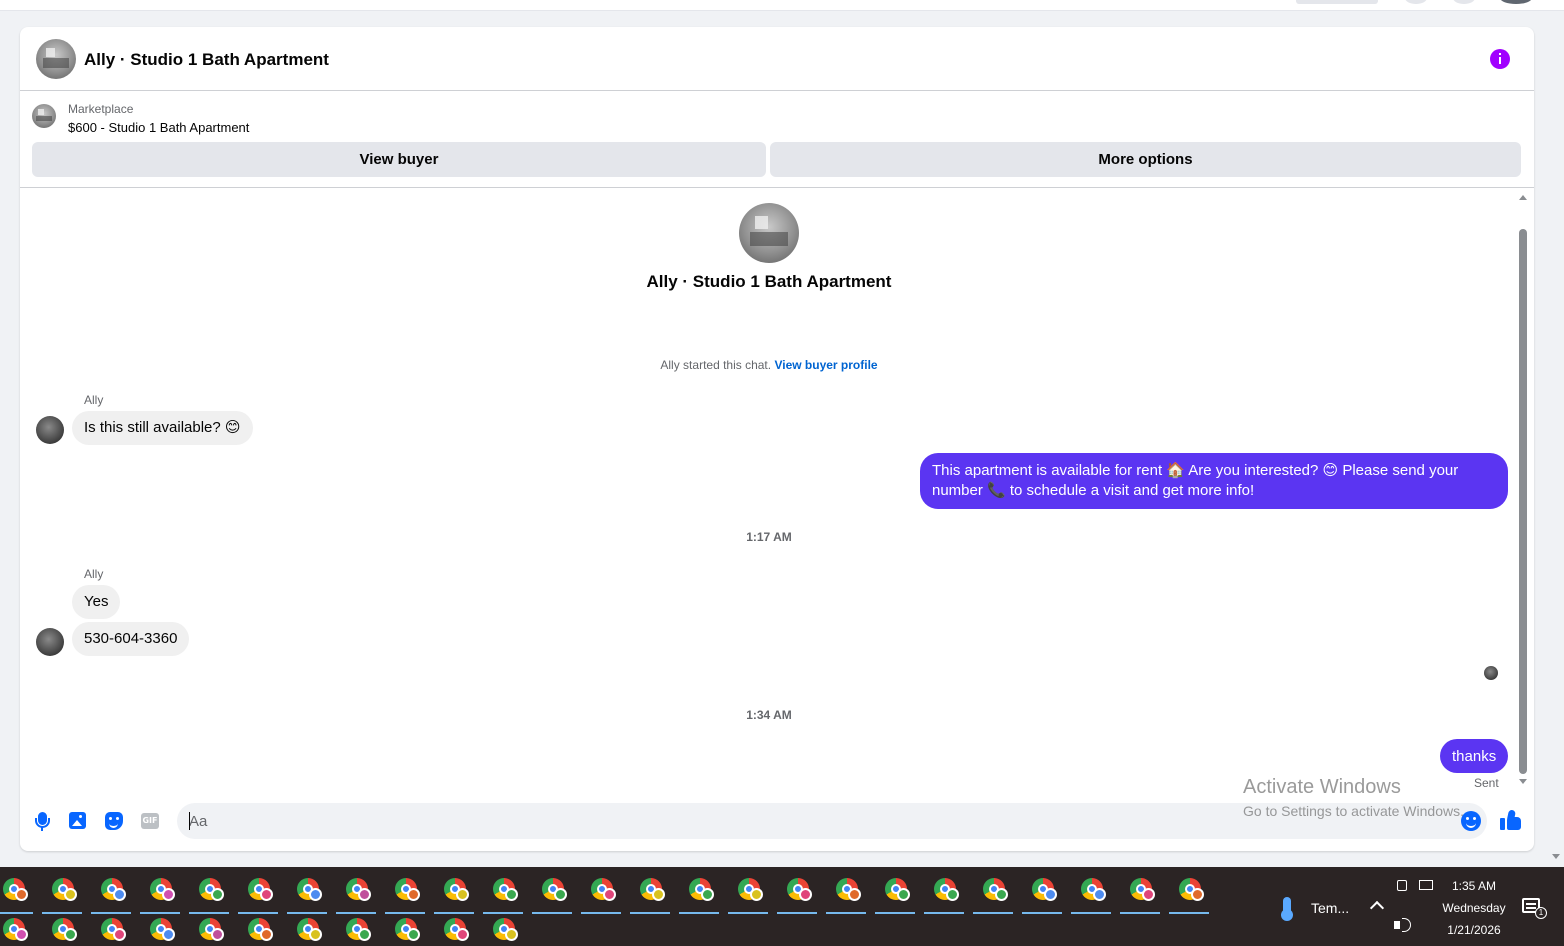  Describe the element at coordinates (769, 537) in the screenshot. I see `message-timestamp: 1:17 AM` at that location.